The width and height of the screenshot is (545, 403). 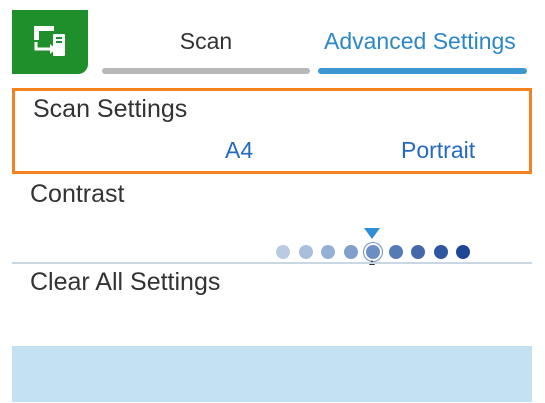 What do you see at coordinates (206, 41) in the screenshot?
I see `tab-scan-label: Scan` at bounding box center [206, 41].